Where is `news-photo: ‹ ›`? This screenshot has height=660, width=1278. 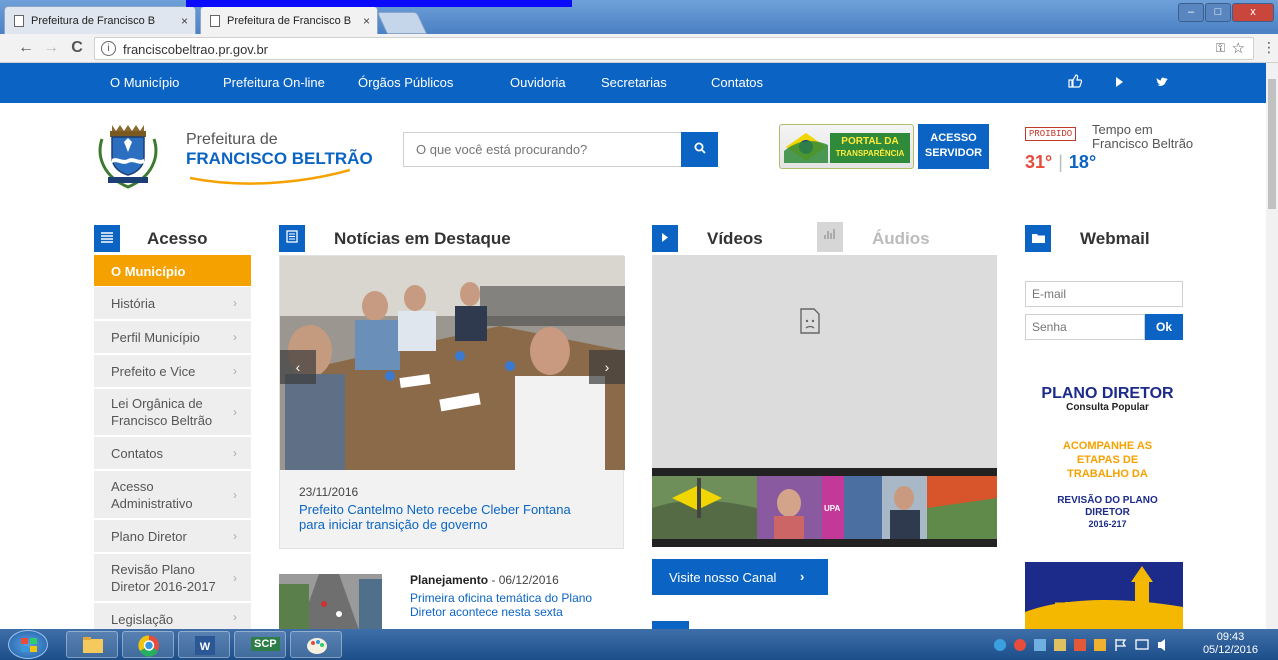 news-photo: ‹ › is located at coordinates (452, 363).